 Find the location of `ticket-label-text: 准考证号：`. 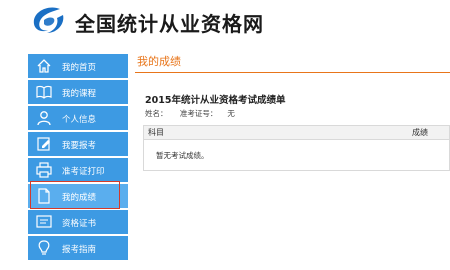

ticket-label-text: 准考证号： is located at coordinates (198, 113).